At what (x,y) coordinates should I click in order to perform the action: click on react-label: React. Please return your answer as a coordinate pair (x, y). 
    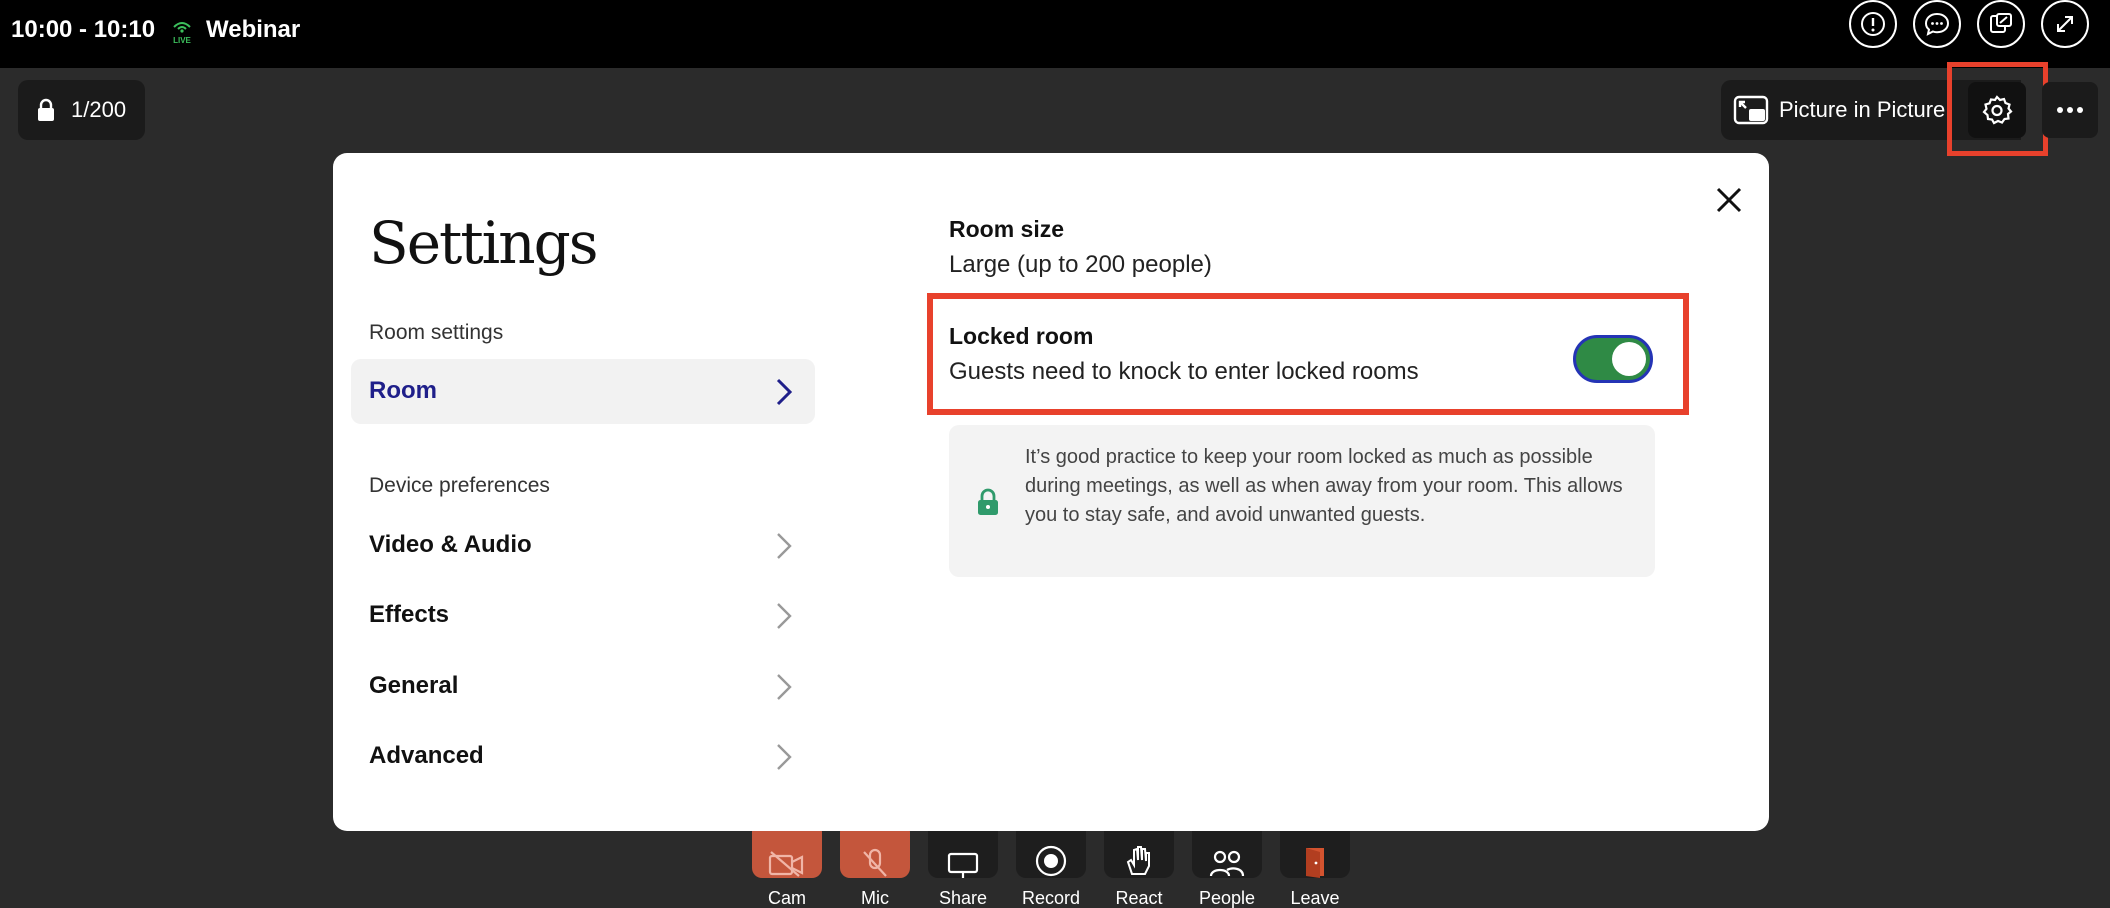
    Looking at the image, I should click on (1139, 898).